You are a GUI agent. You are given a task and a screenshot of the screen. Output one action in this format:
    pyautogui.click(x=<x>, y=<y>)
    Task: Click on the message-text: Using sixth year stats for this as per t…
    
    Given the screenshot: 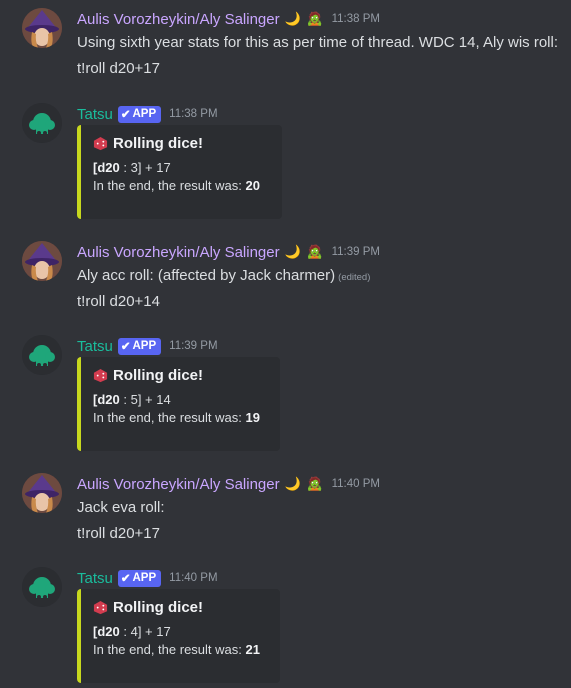 What is the action you would take?
    pyautogui.click(x=317, y=42)
    